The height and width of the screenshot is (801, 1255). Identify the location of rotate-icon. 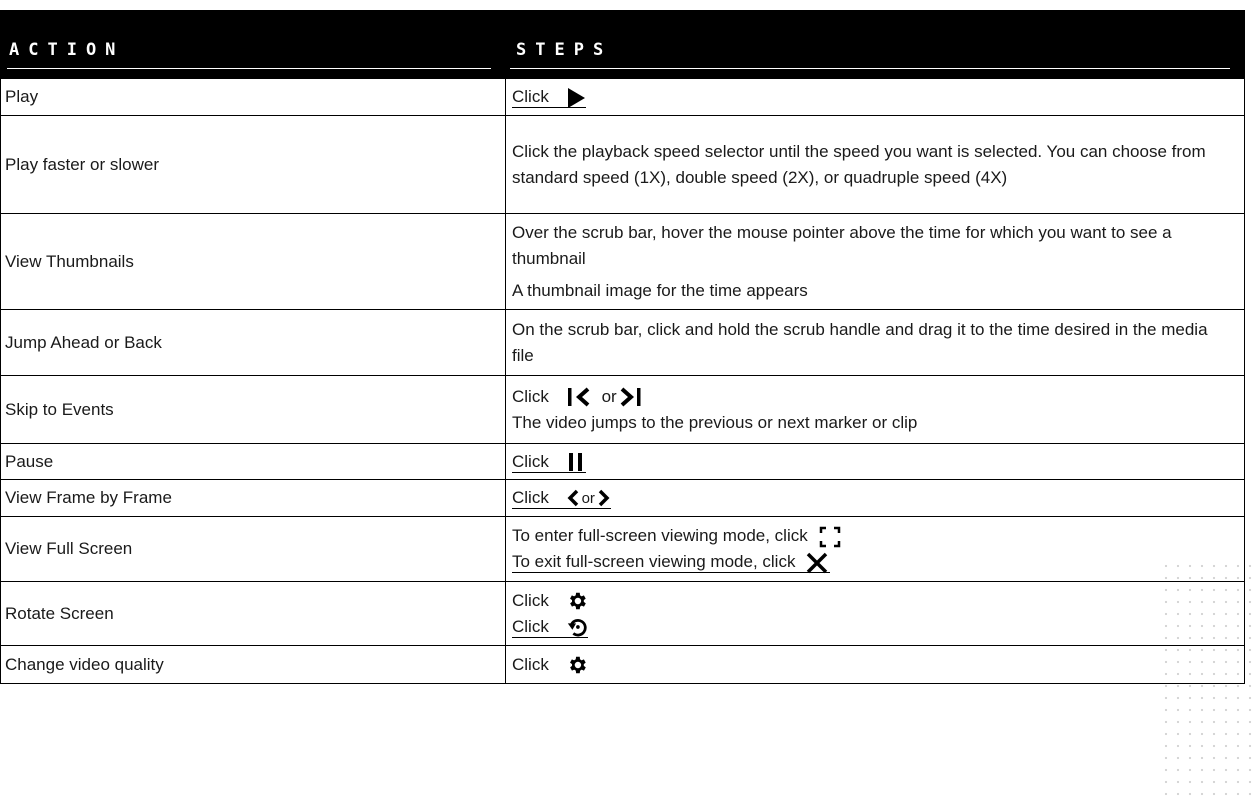
(577, 628).